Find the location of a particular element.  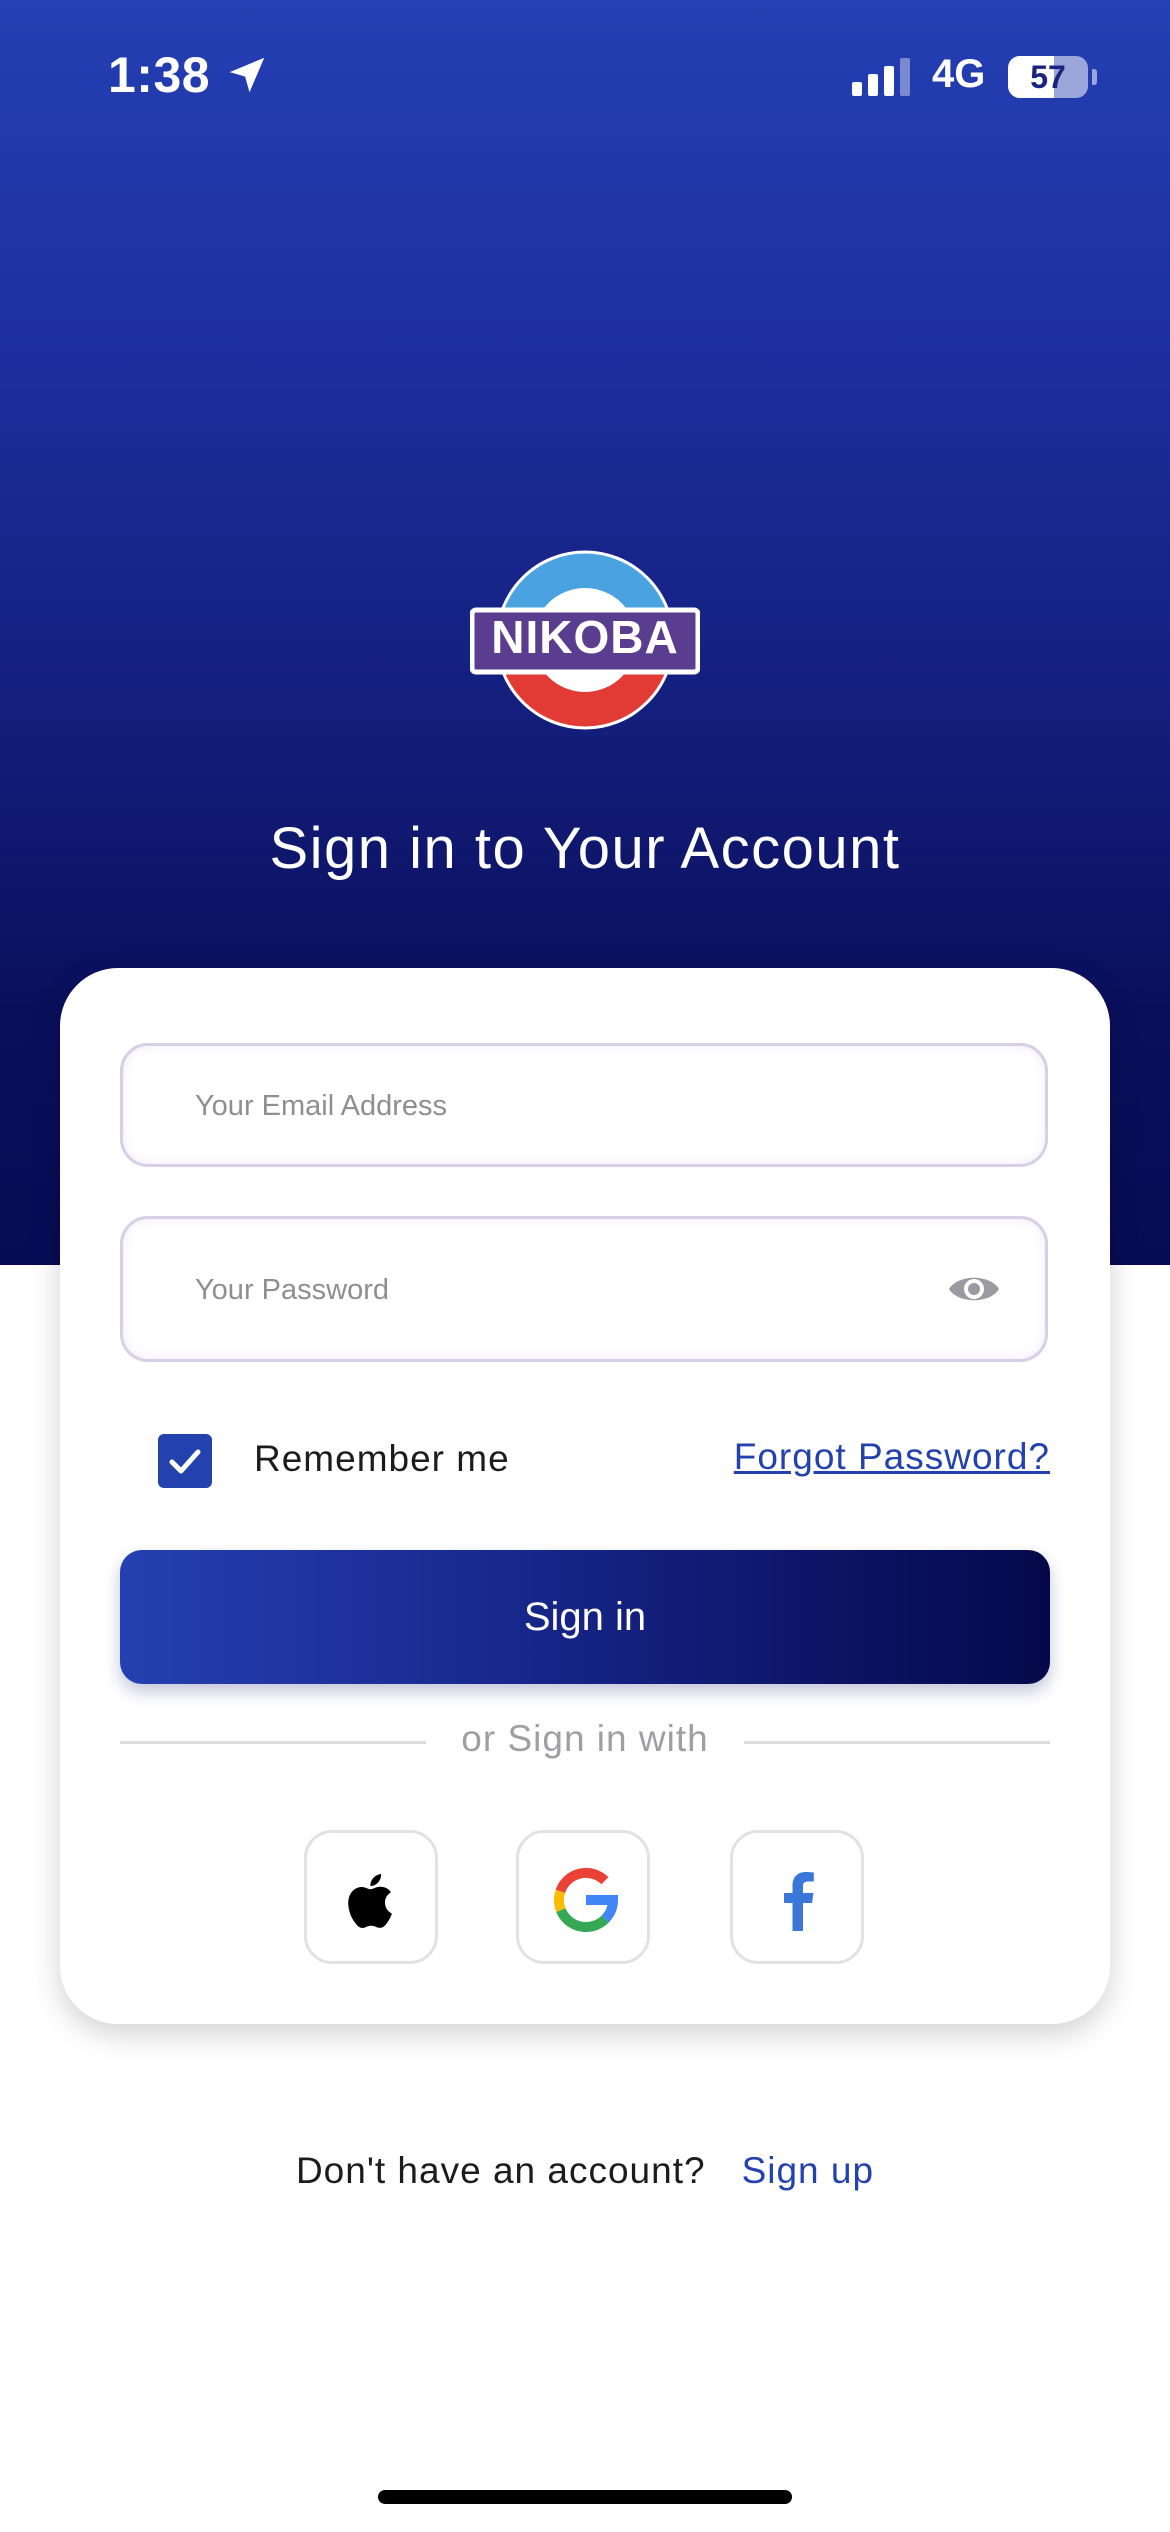

facebook-signin-button is located at coordinates (797, 1897).